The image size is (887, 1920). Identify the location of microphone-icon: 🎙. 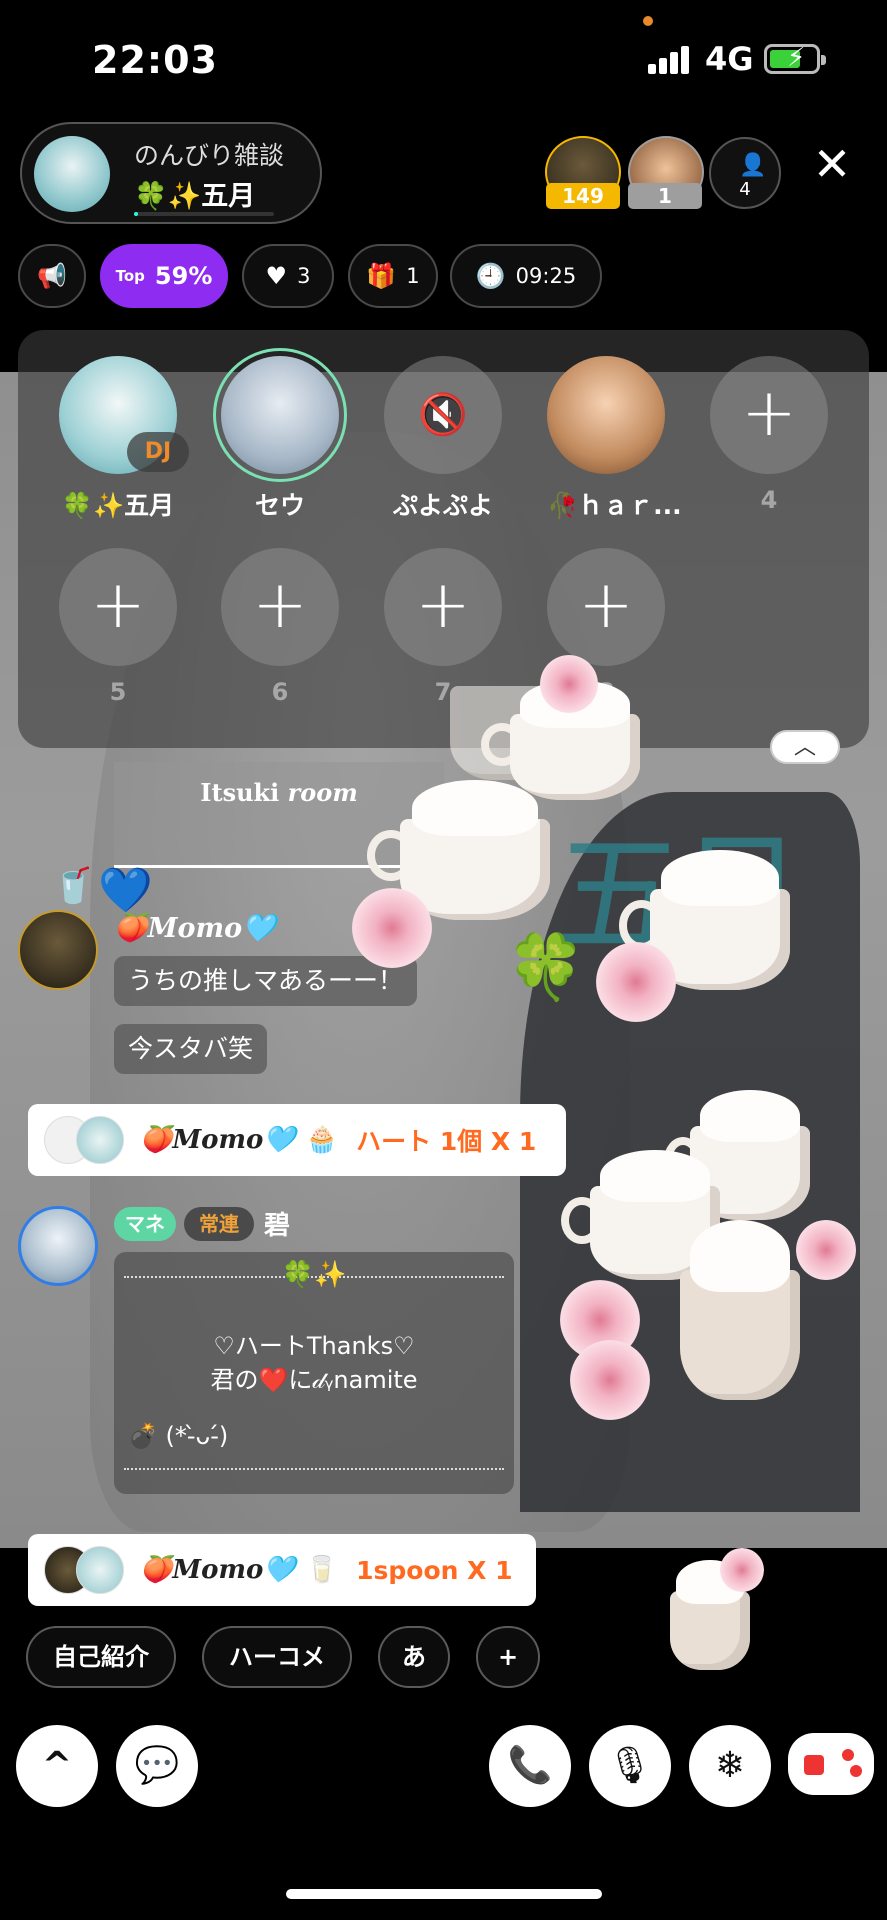
(630, 1765).